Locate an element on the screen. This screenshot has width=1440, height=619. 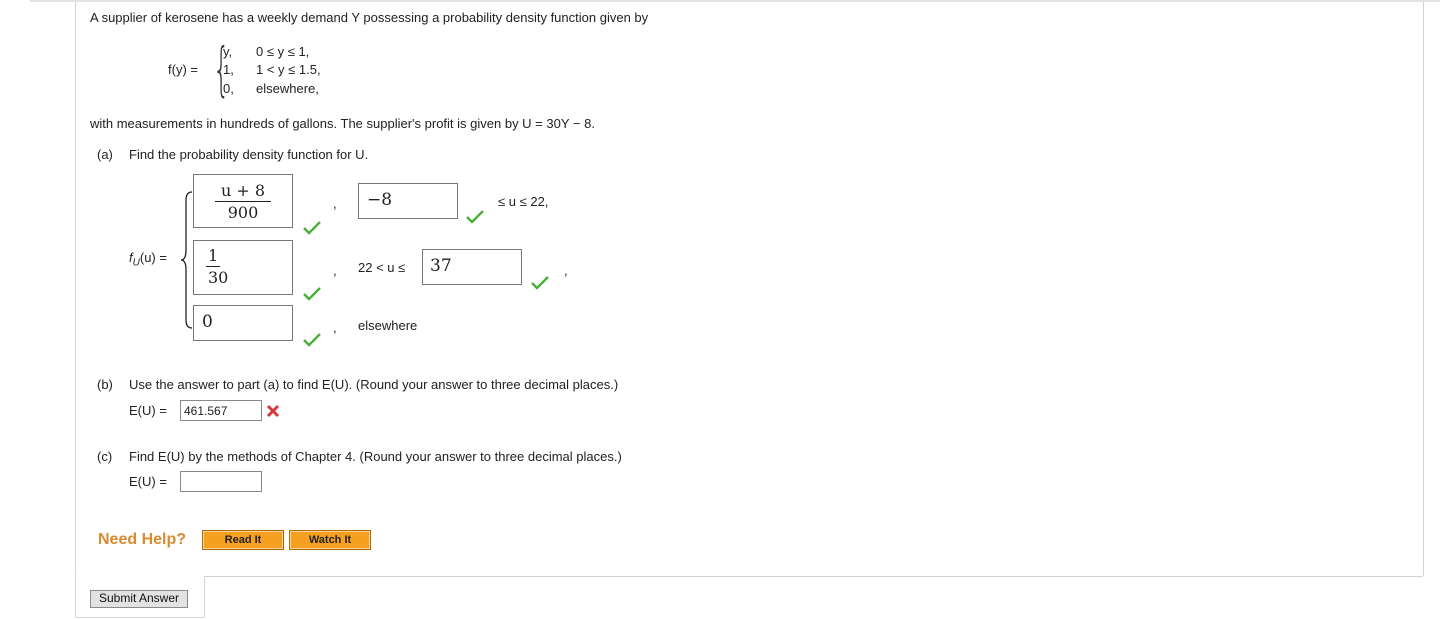
large-left-brace is located at coordinates (186, 260).